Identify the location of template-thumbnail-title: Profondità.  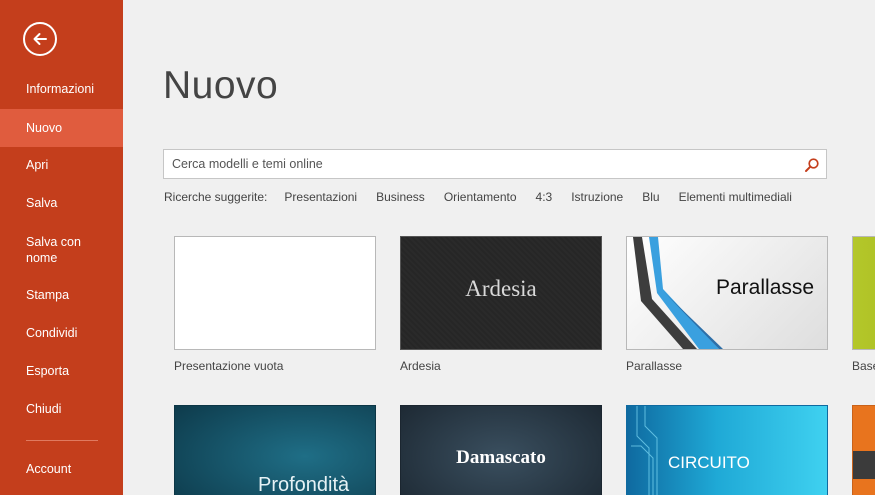
(304, 484).